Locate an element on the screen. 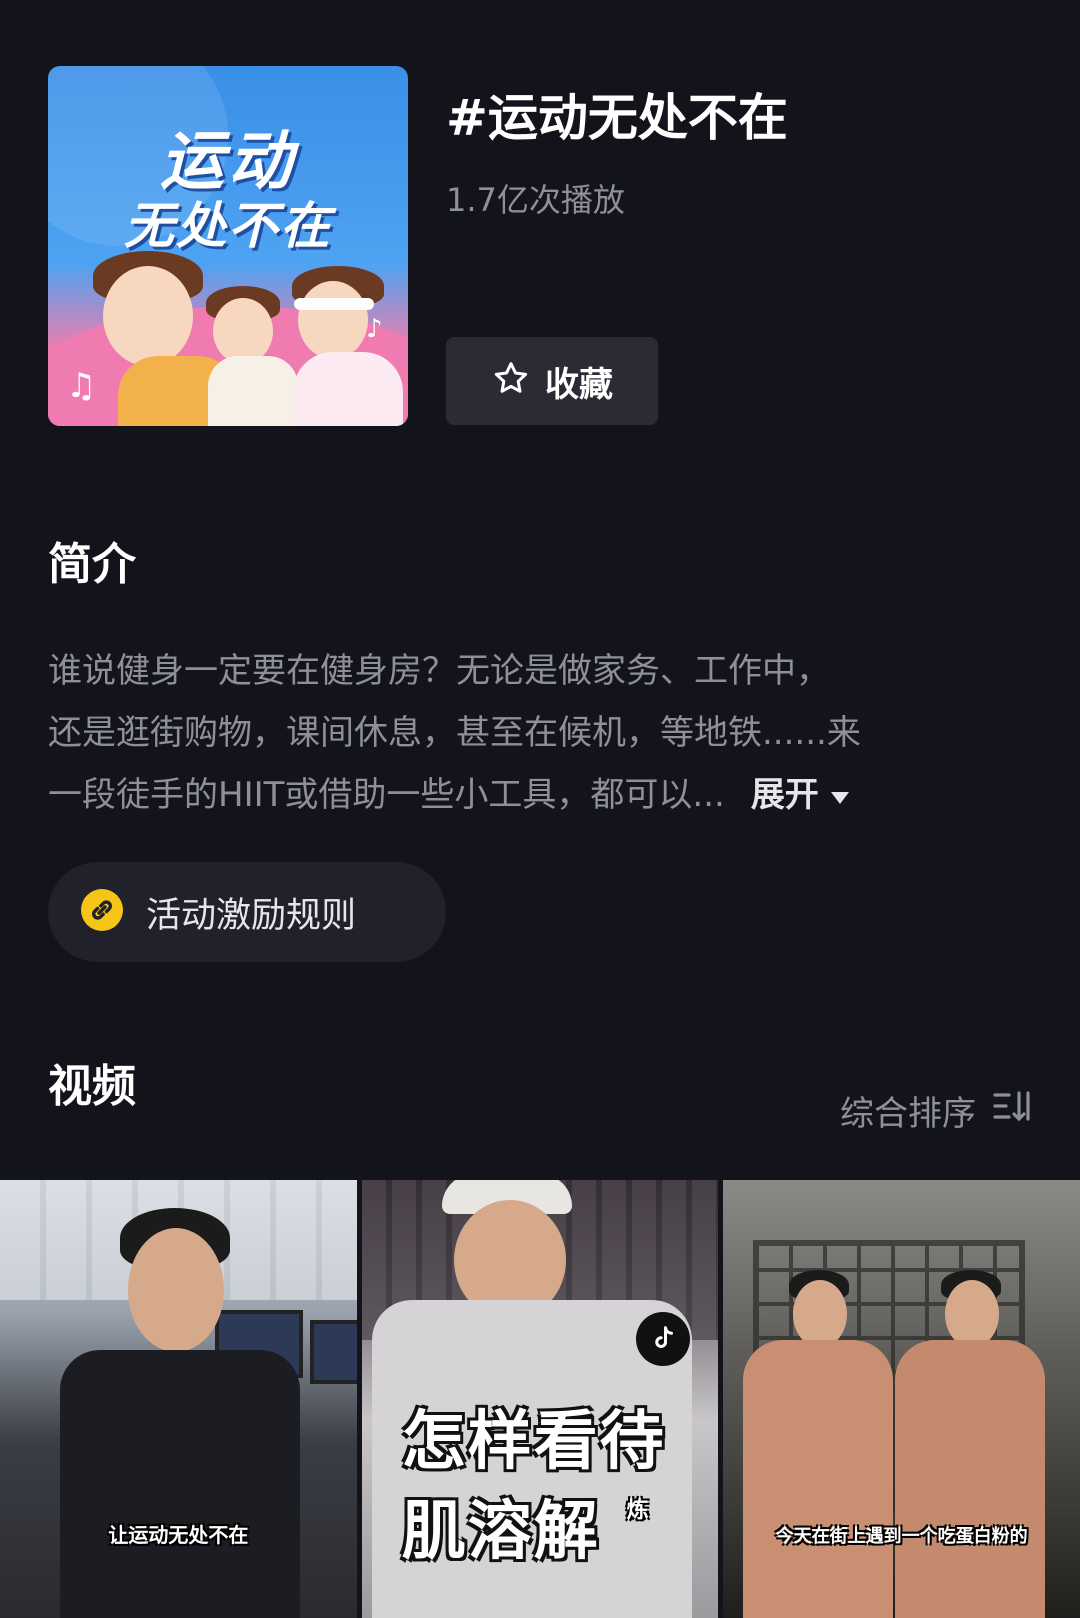  video-thumbnail: 怎样看待 肌溶解 炼 is located at coordinates (540, 1399).